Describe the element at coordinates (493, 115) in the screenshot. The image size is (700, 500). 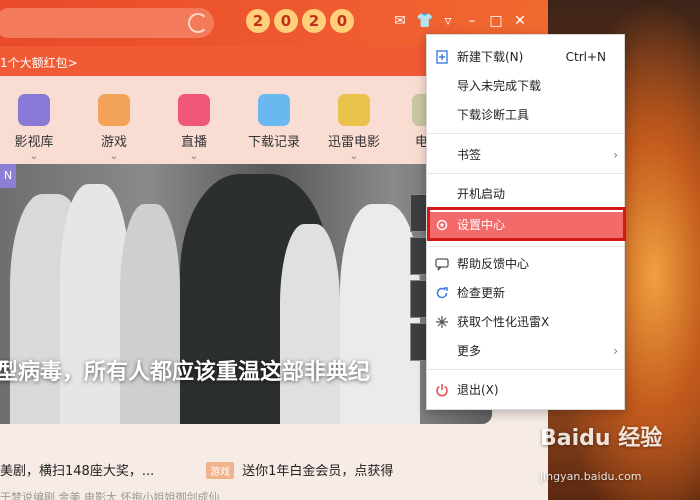
I see `menu-label: 下载诊断工具` at that location.